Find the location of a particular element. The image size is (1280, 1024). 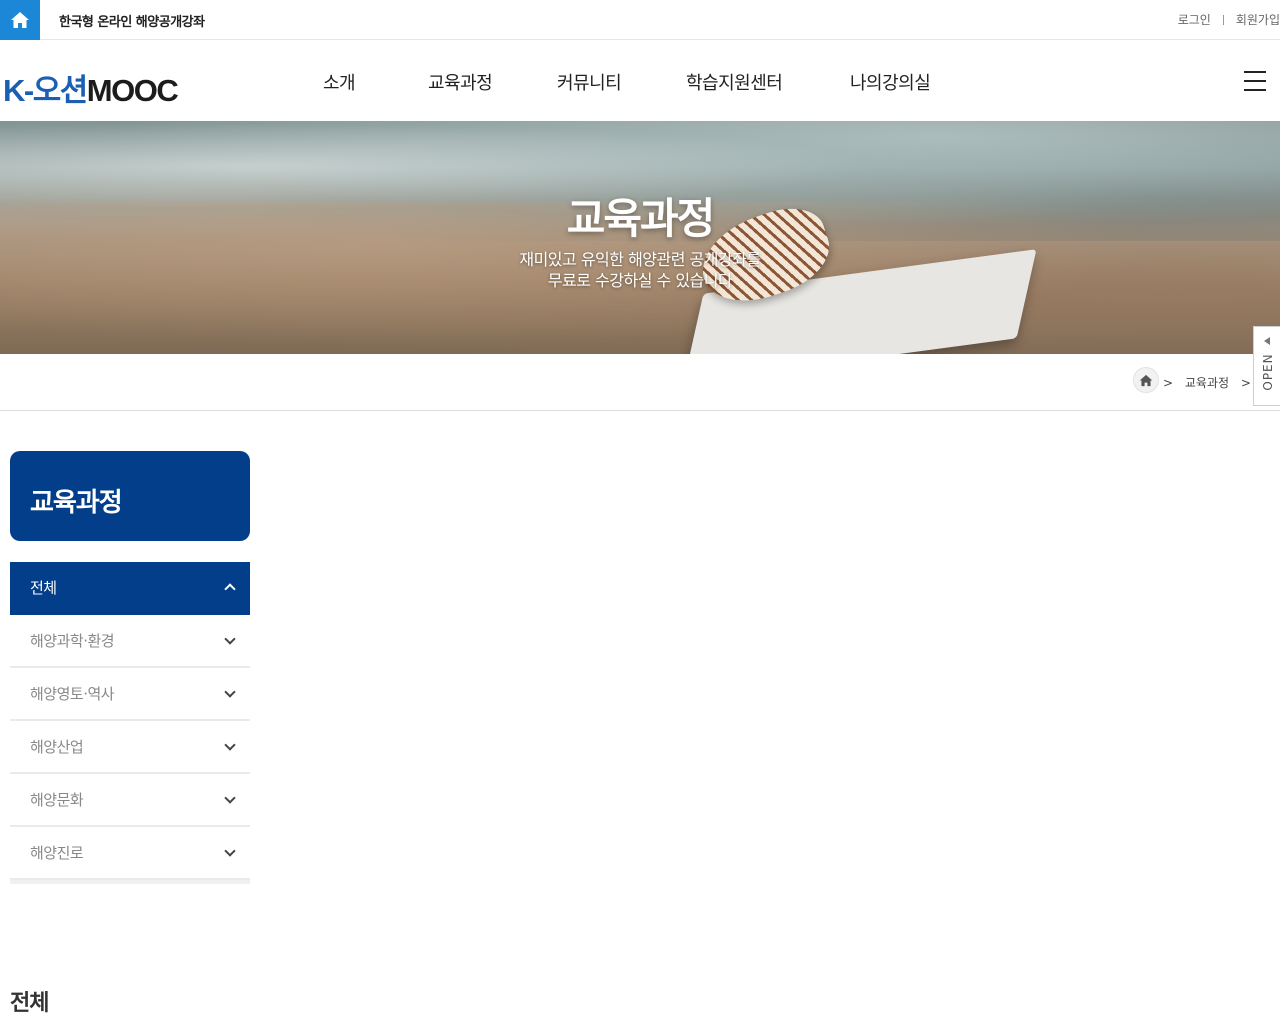

home-button is located at coordinates (20, 20).